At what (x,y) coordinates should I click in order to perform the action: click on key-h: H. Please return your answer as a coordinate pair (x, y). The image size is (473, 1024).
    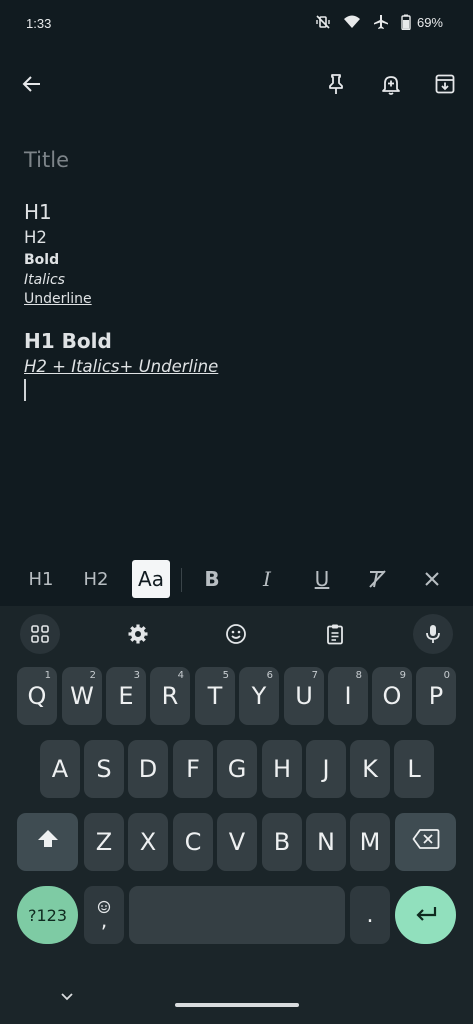
    Looking at the image, I should click on (282, 769).